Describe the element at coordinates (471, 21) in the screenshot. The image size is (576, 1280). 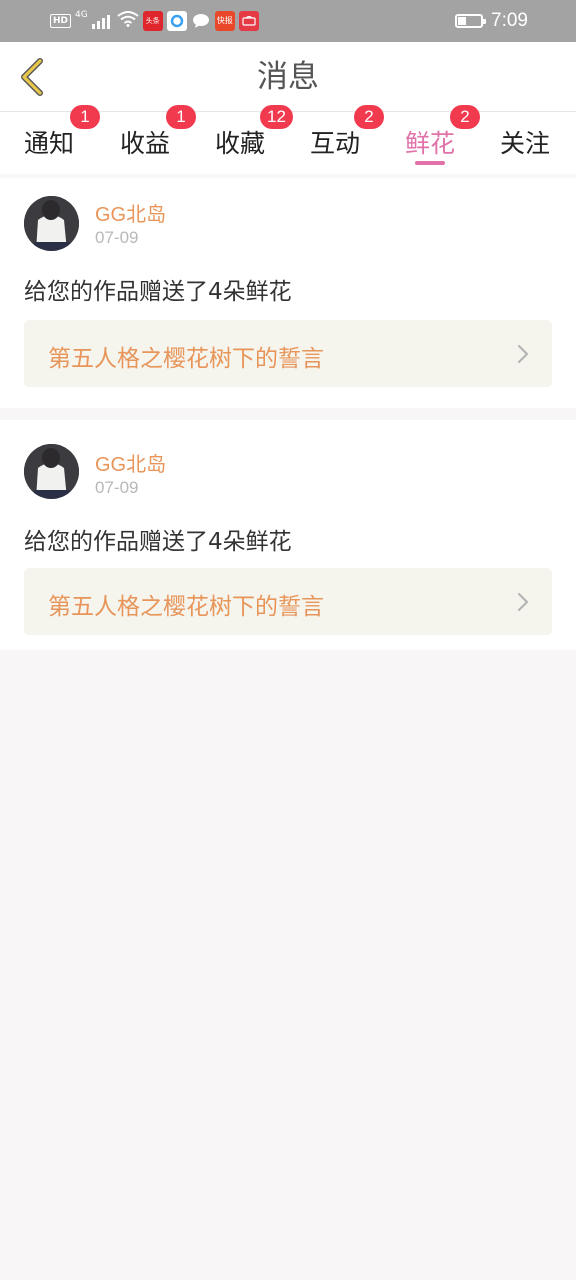
I see `battery-icon` at that location.